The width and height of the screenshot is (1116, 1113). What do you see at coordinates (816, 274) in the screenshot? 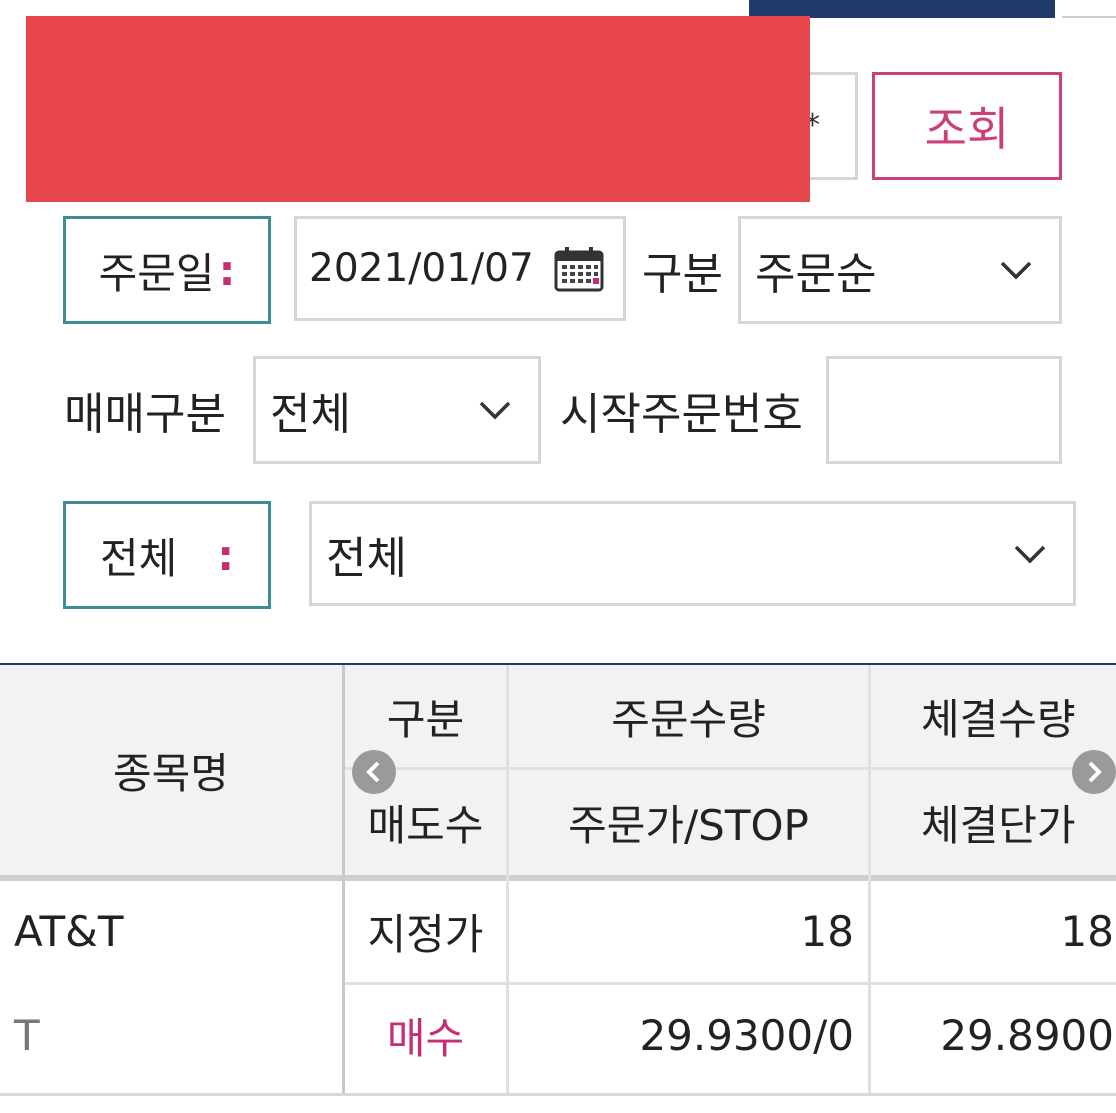
I see `sort-selected-value: 주문순` at bounding box center [816, 274].